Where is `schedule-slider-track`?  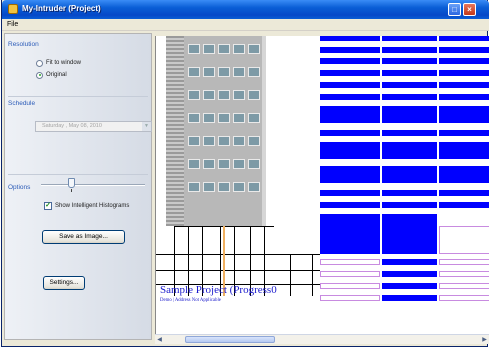 schedule-slider-track is located at coordinates (93, 185).